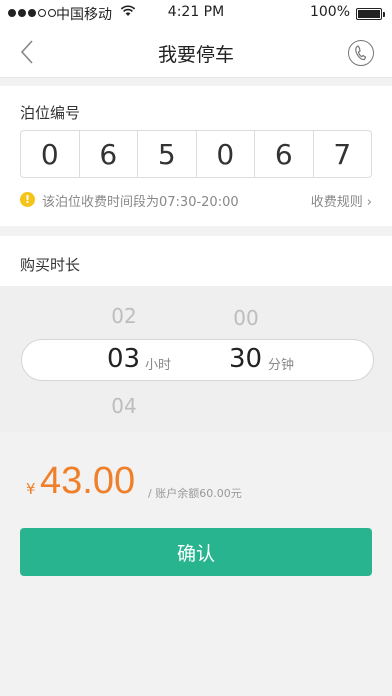 This screenshot has height=696, width=392. I want to click on space-digit: 7, so click(343, 154).